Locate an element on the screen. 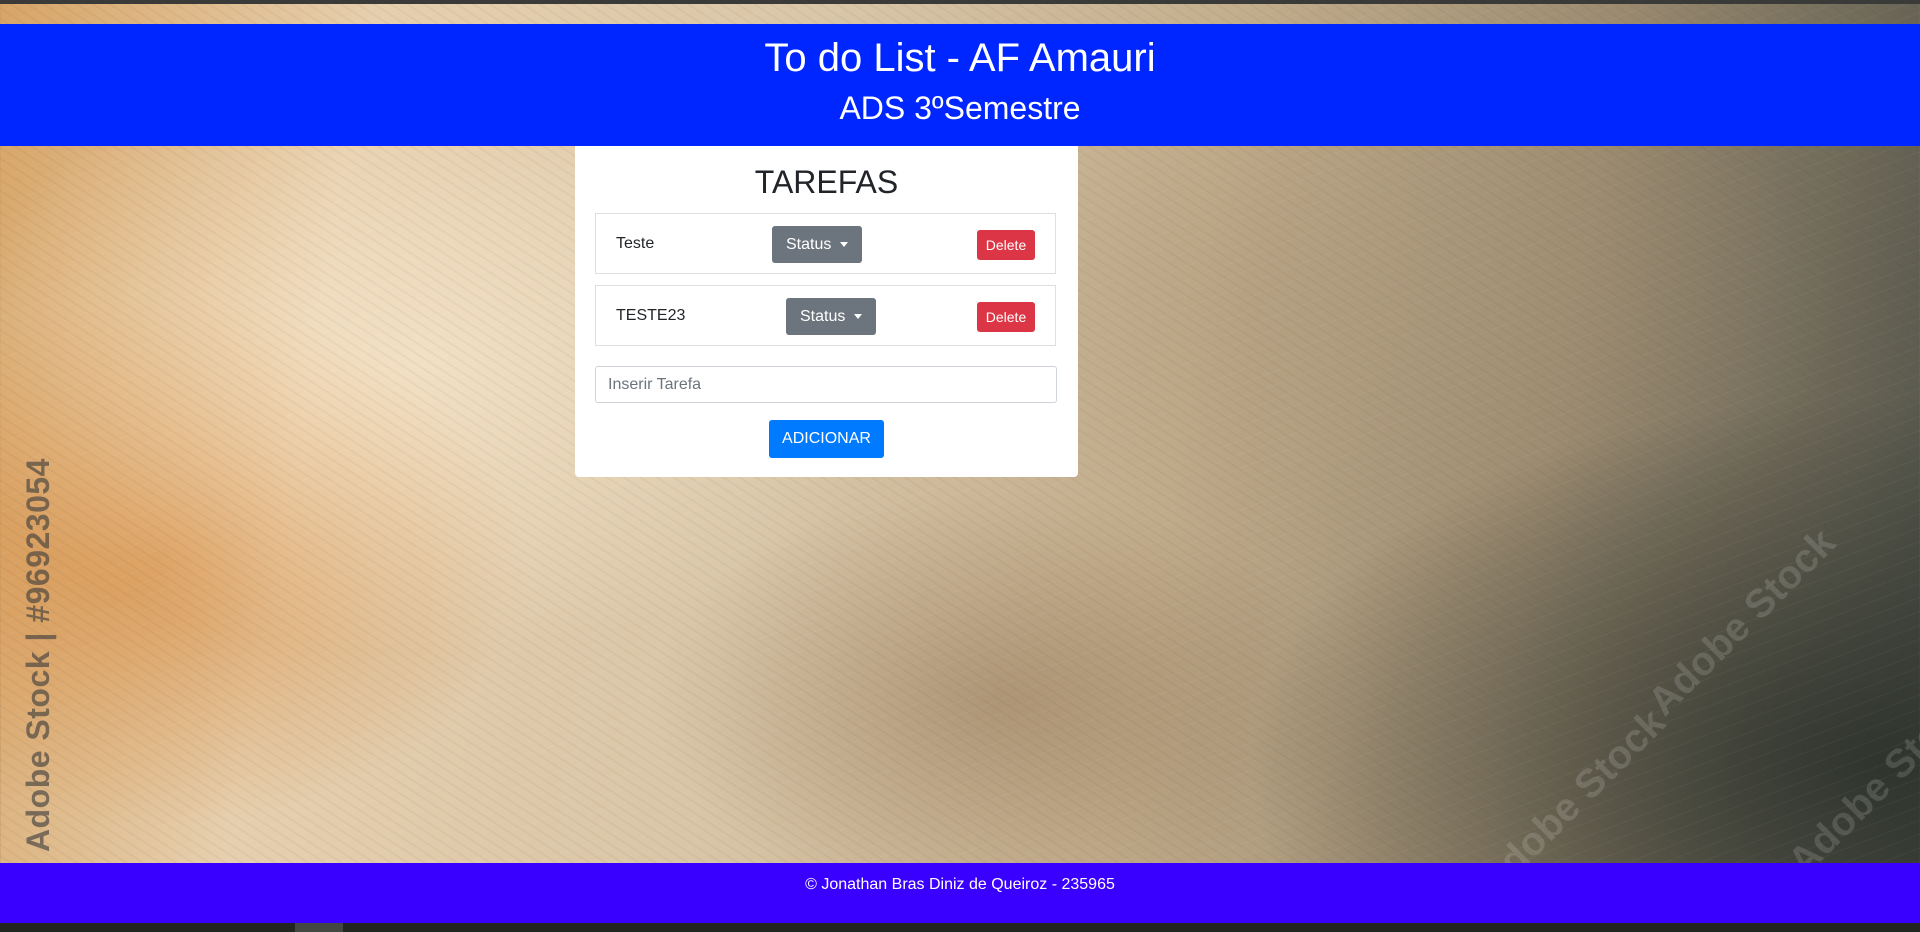 This screenshot has width=1920, height=932. taskbar-active-app is located at coordinates (319, 927).